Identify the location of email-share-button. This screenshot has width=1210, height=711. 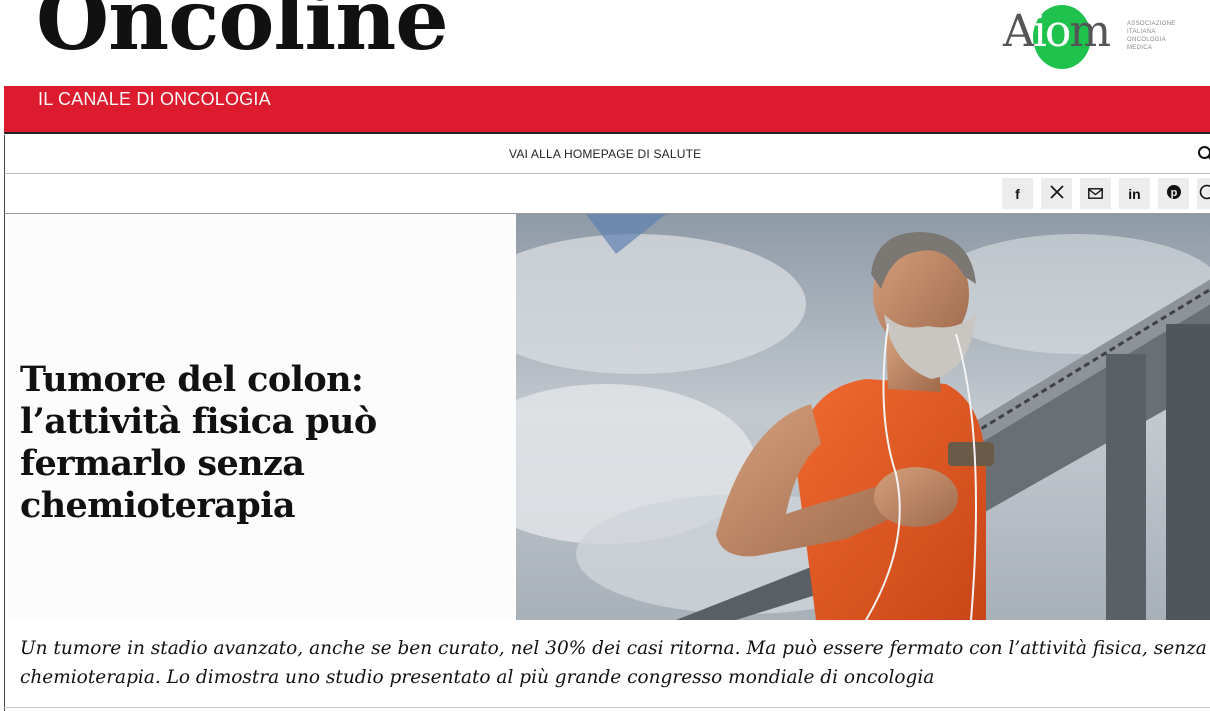
(1095, 193).